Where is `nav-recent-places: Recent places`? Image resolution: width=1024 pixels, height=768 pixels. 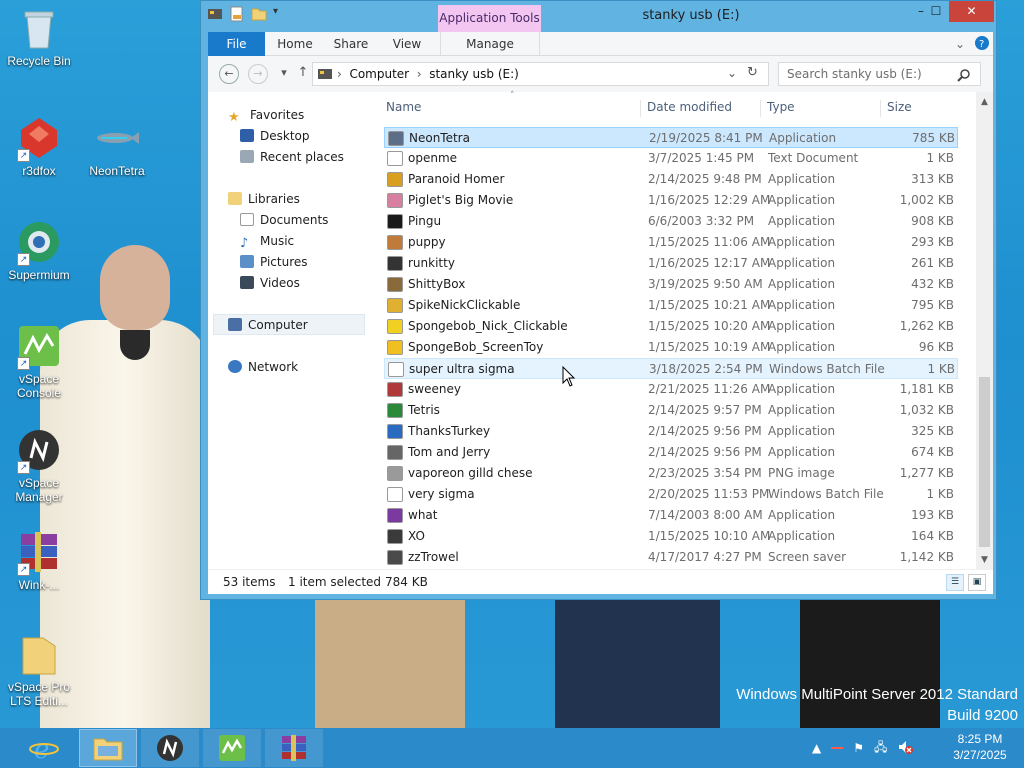 nav-recent-places: Recent places is located at coordinates (292, 157).